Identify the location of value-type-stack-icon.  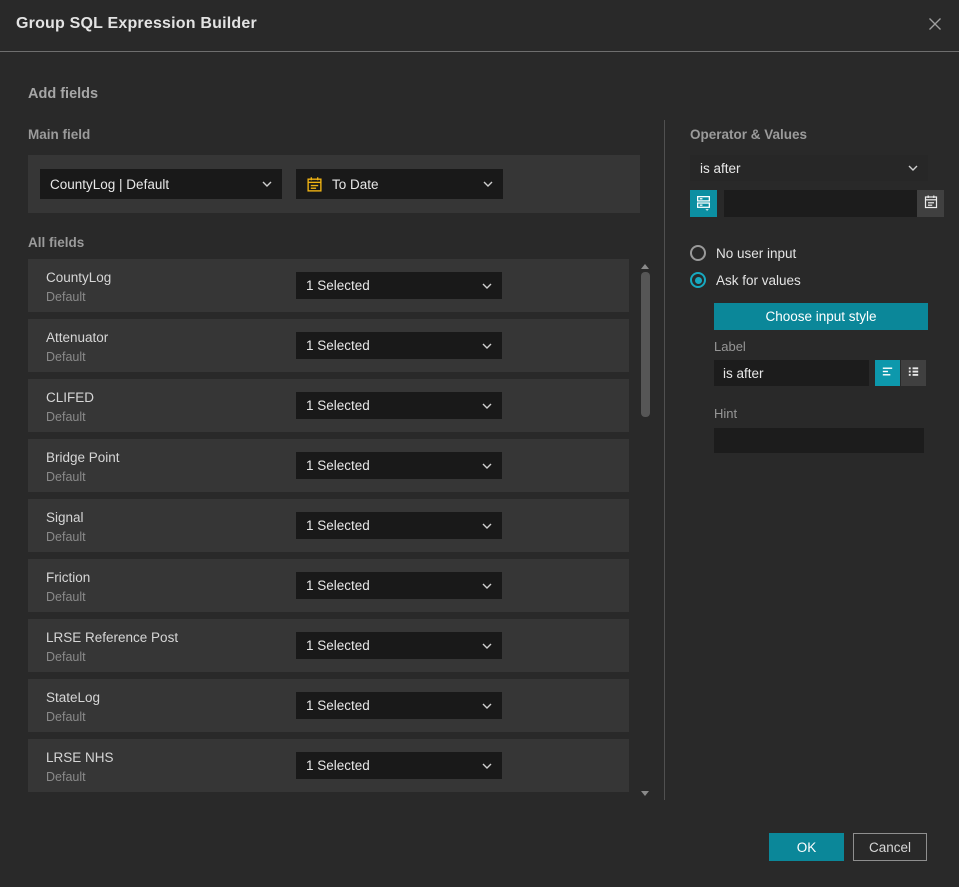
(703, 204).